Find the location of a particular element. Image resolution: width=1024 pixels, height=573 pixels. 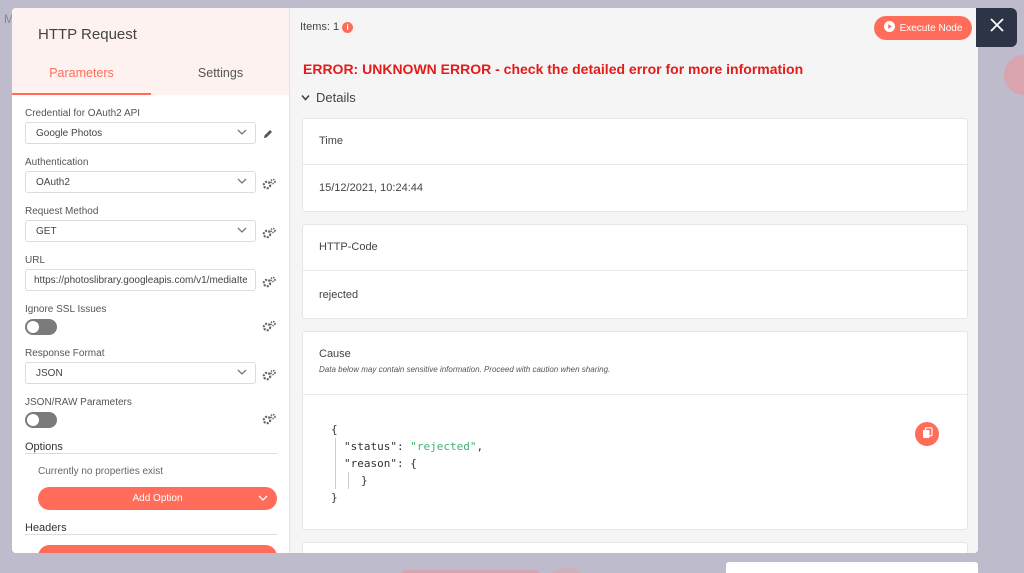

url-input is located at coordinates (140, 280).